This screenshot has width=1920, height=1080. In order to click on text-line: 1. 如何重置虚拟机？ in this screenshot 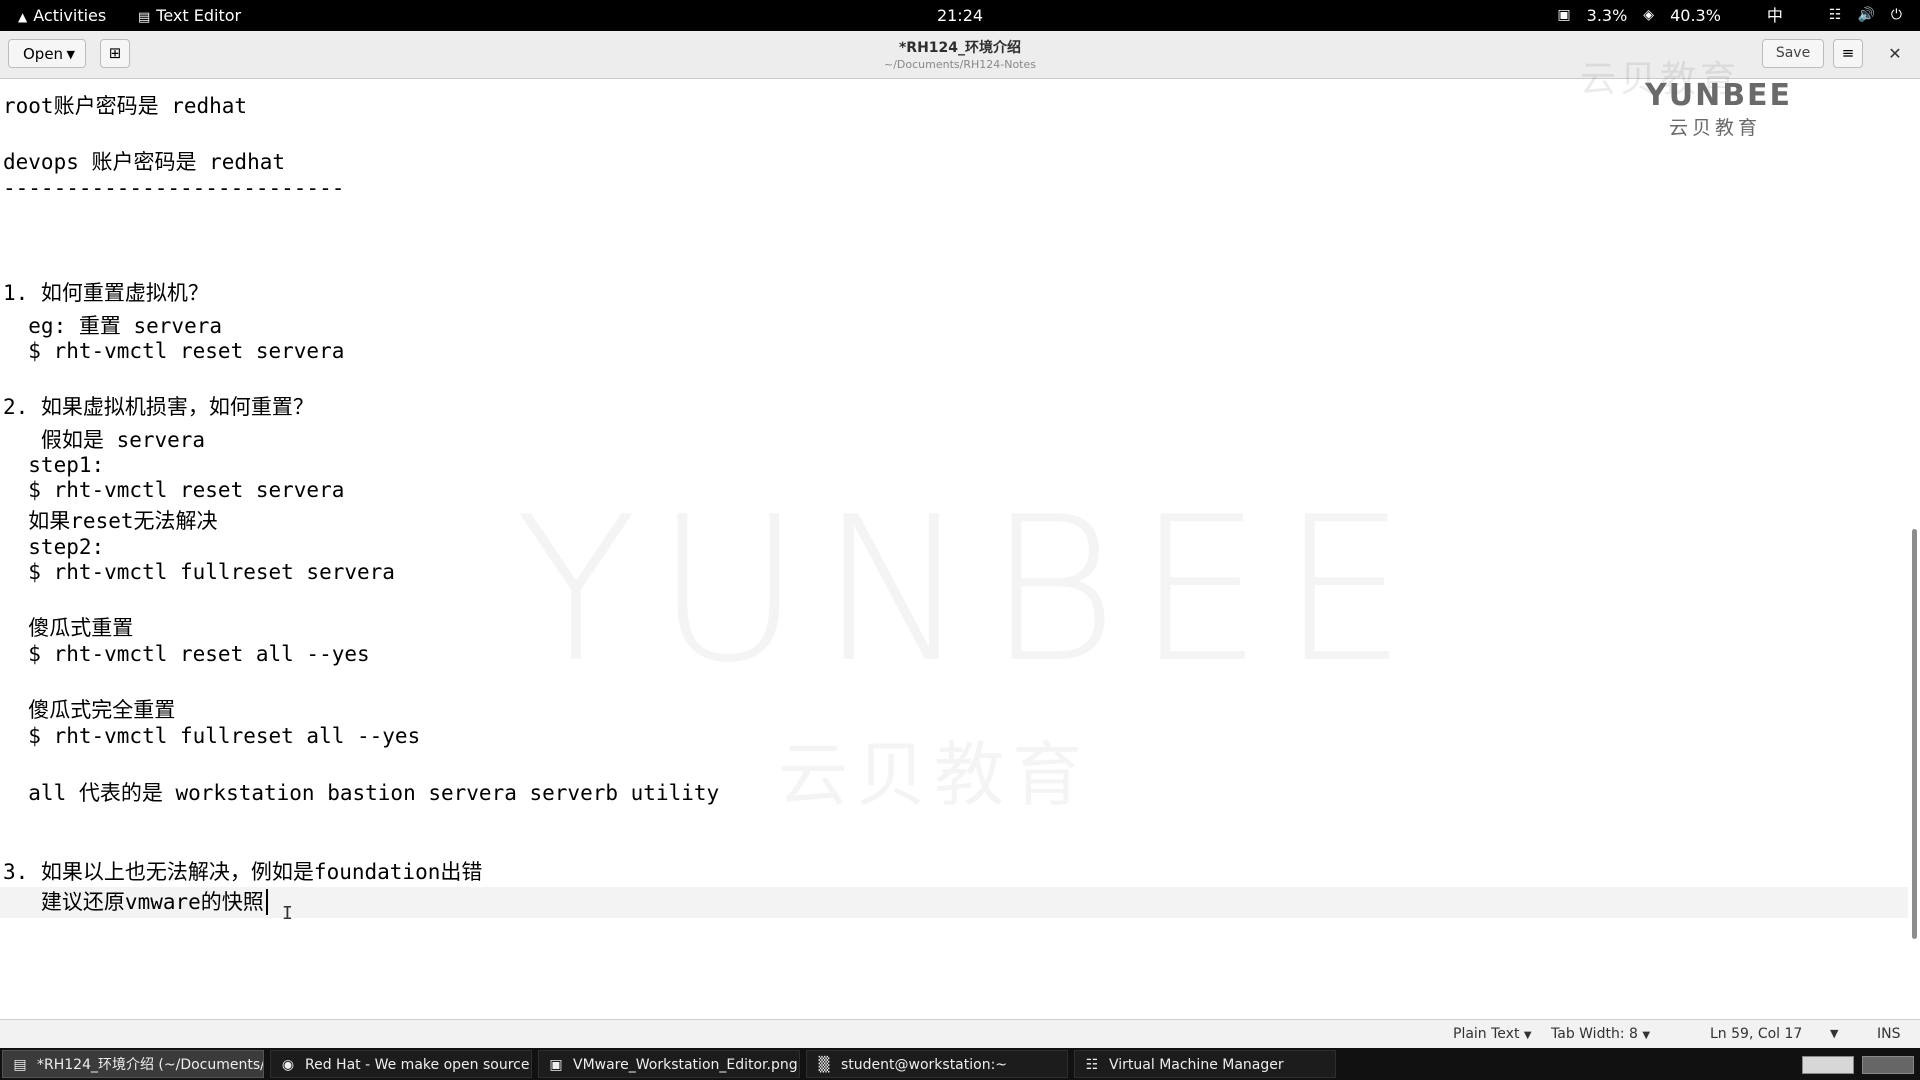, I will do `click(106, 293)`.